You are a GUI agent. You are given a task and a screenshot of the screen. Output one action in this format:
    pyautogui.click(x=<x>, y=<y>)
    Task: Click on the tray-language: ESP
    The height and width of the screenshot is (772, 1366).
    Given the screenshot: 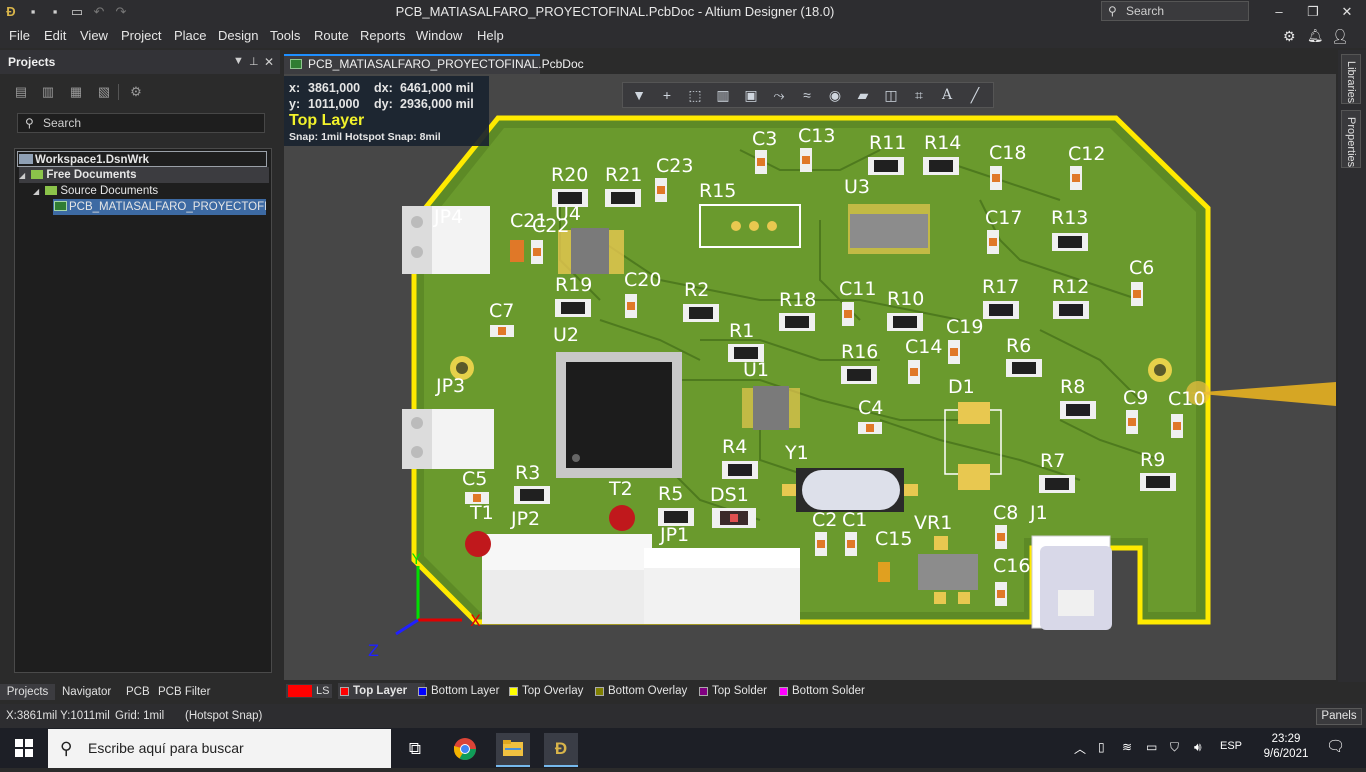 What is the action you would take?
    pyautogui.click(x=1231, y=746)
    